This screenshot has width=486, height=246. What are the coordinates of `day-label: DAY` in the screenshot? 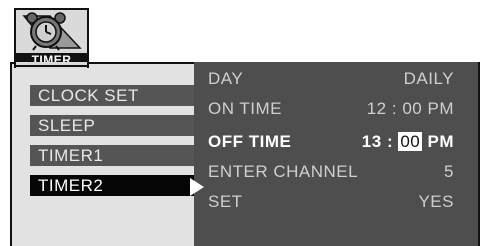 It's located at (226, 78).